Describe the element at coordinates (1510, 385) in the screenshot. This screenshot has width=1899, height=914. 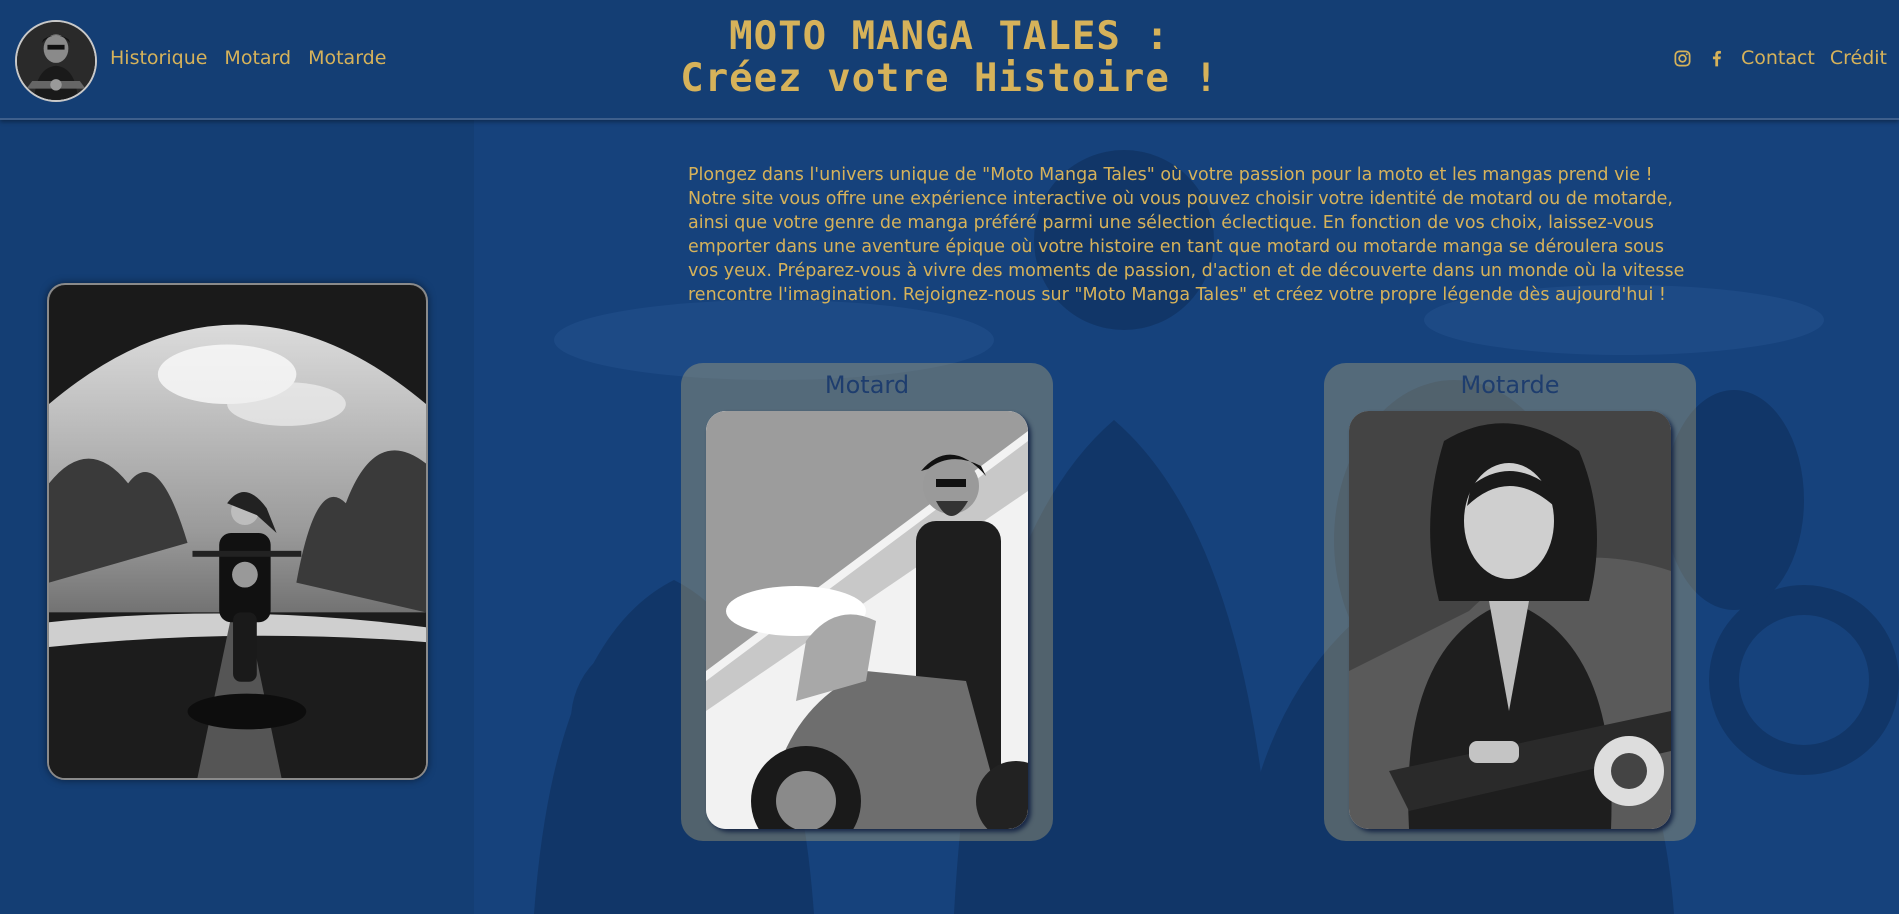
I see `motarde-card-label: Motarde` at that location.